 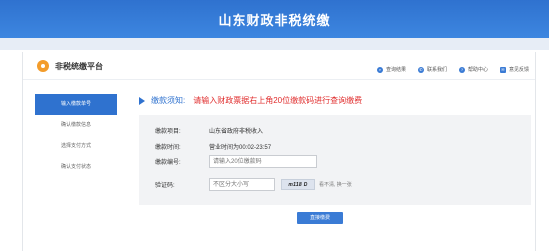 What do you see at coordinates (518, 70) in the screenshot?
I see `link-label: 意见反馈` at bounding box center [518, 70].